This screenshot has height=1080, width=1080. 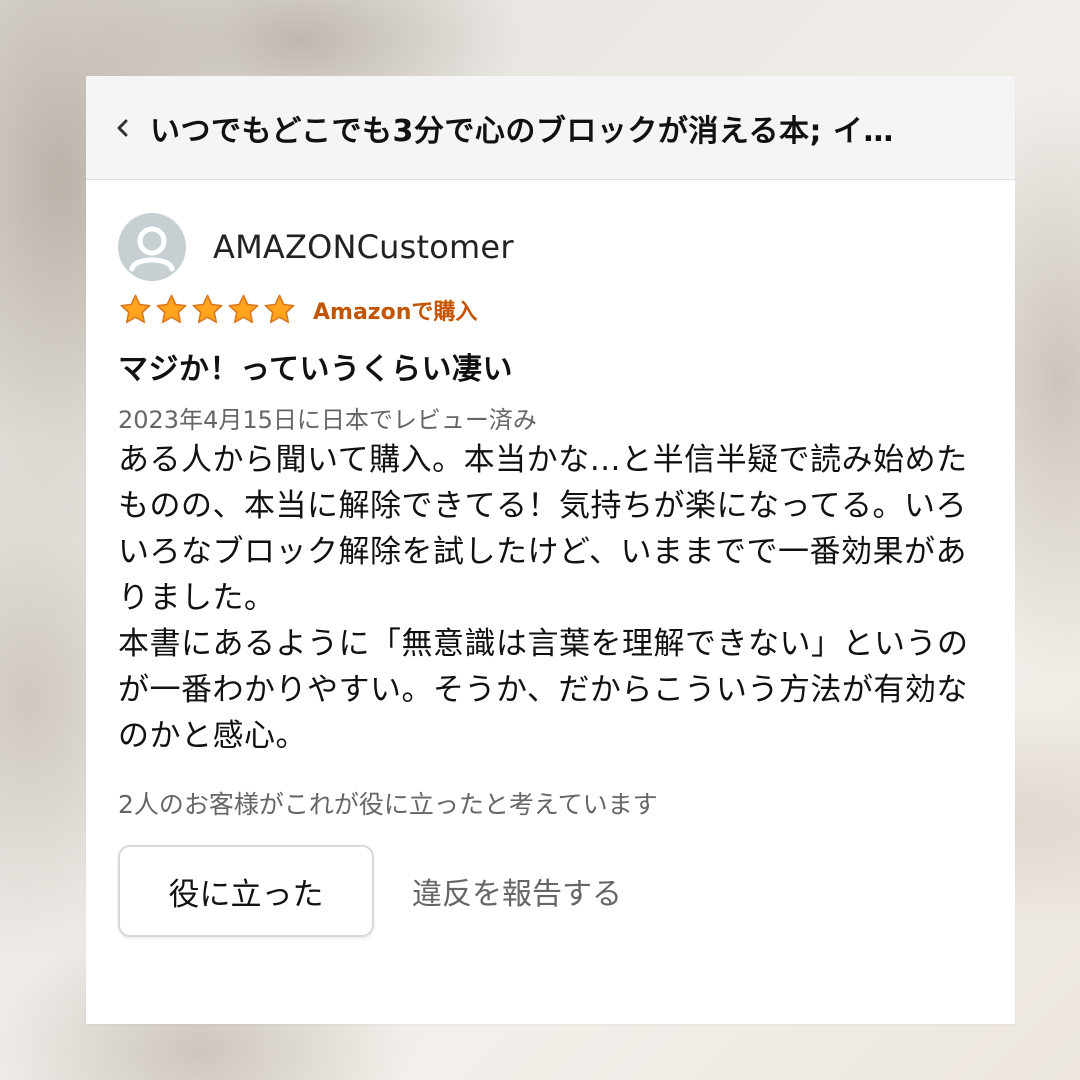 What do you see at coordinates (388, 804) in the screenshot?
I see `helpful-count: 2人のお客様がこれが役に立ったと考えています` at bounding box center [388, 804].